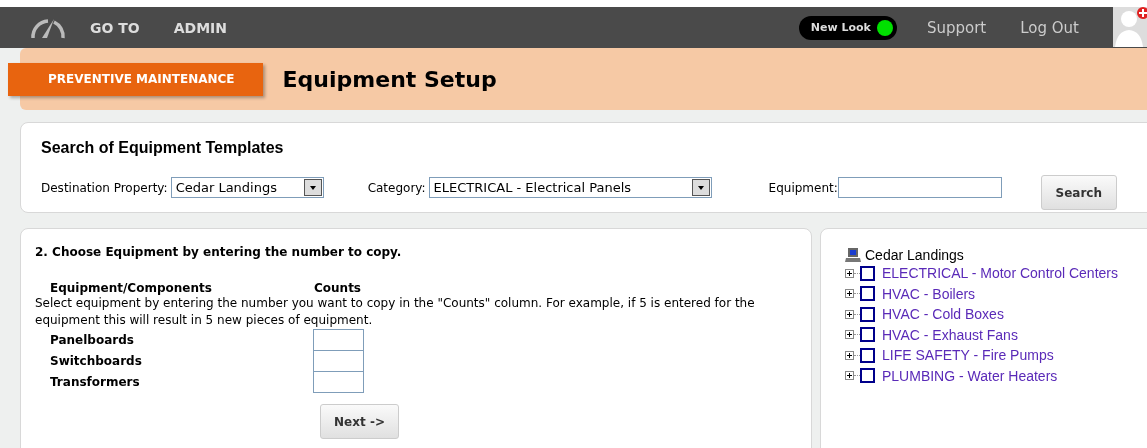 This screenshot has height=448, width=1147. What do you see at coordinates (943, 314) in the screenshot?
I see `tree-item-link: HVAC - Cold Boxes` at bounding box center [943, 314].